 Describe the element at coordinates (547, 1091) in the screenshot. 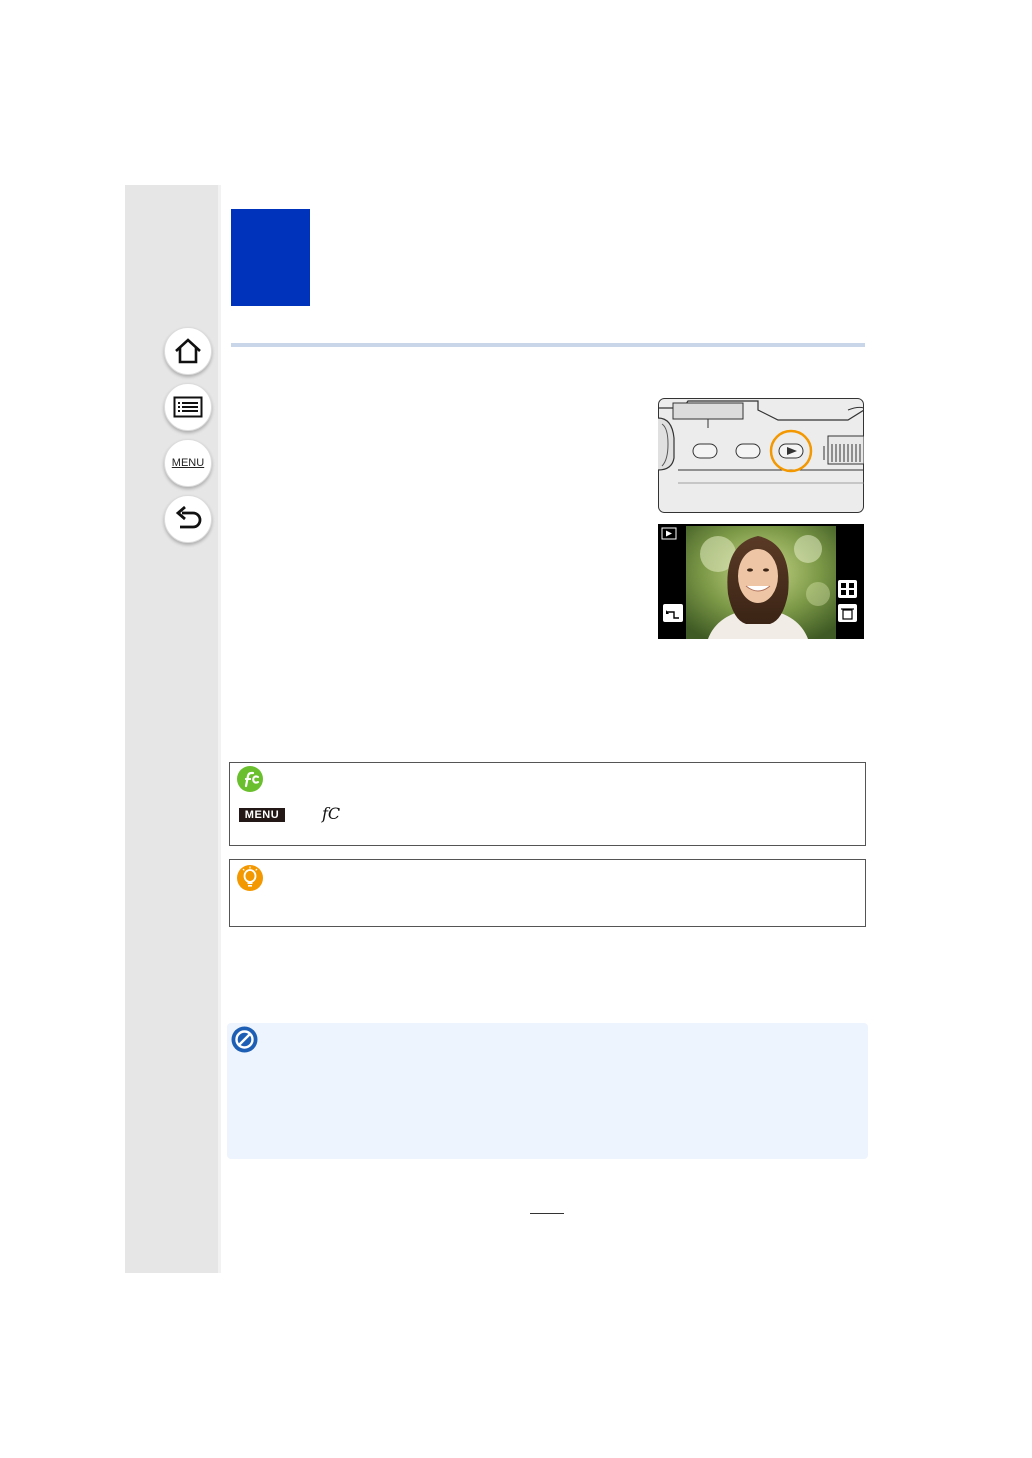

I see `not-available-note` at that location.